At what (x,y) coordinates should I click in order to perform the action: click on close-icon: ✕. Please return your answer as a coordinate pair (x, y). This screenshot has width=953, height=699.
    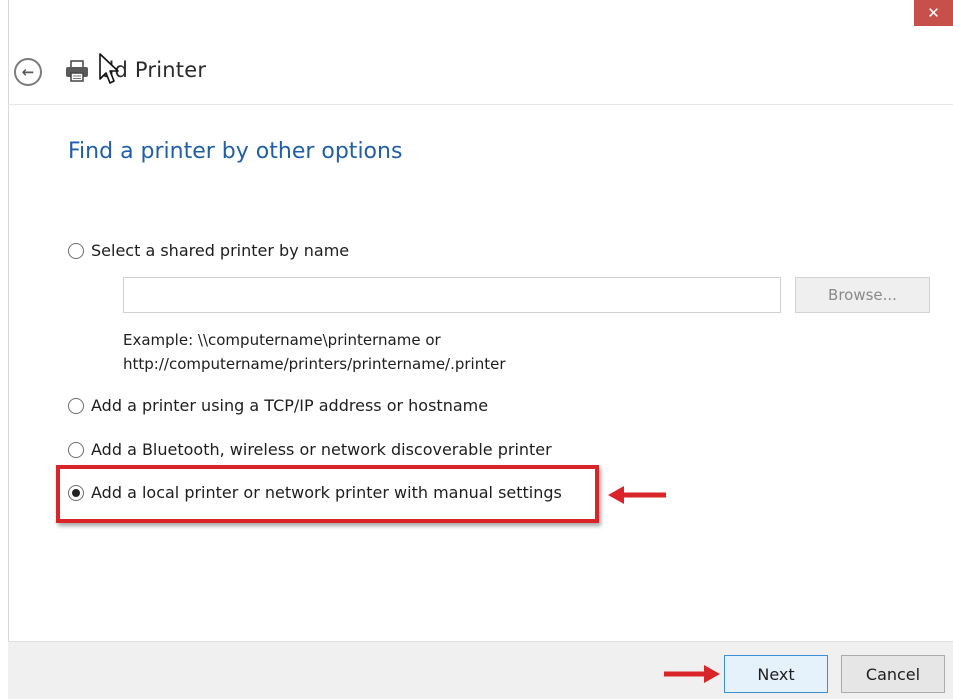
    Looking at the image, I should click on (933, 13).